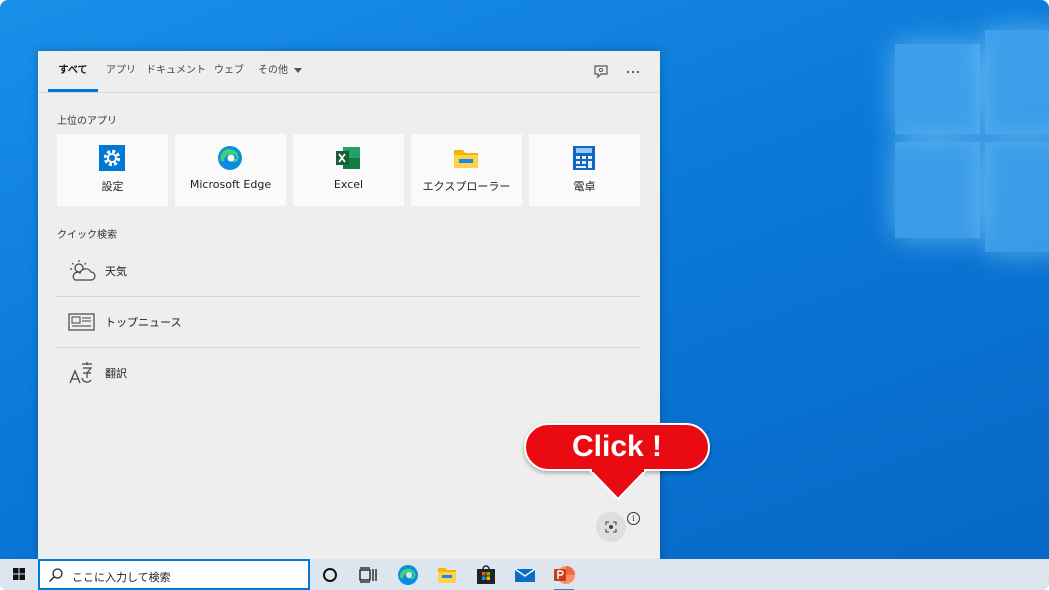 Image resolution: width=1049 pixels, height=590 pixels. I want to click on task-view-button, so click(368, 575).